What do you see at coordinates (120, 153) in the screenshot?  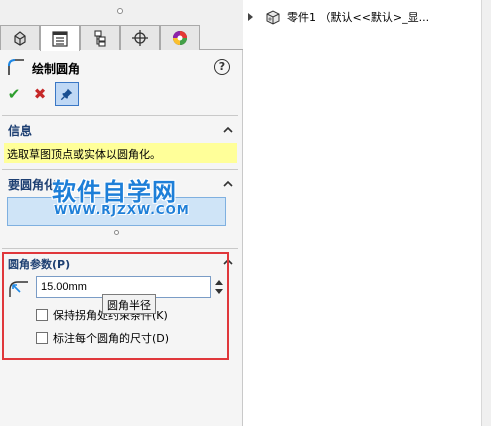 I see `info-message: 选取草图顶点或实体以圆角化。` at bounding box center [120, 153].